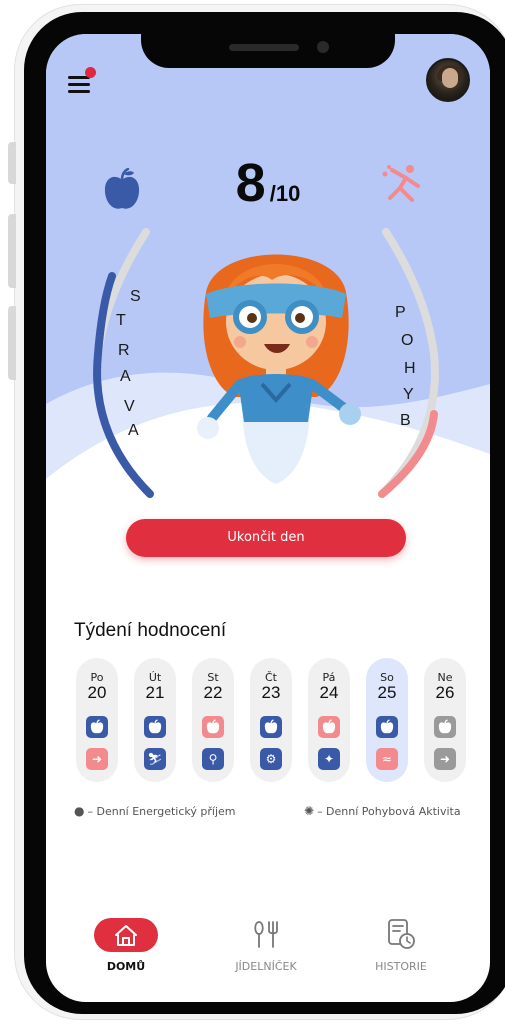 This screenshot has height=1024, width=505. Describe the element at coordinates (410, 368) in the screenshot. I see `pohyb-label-letter: H` at that location.